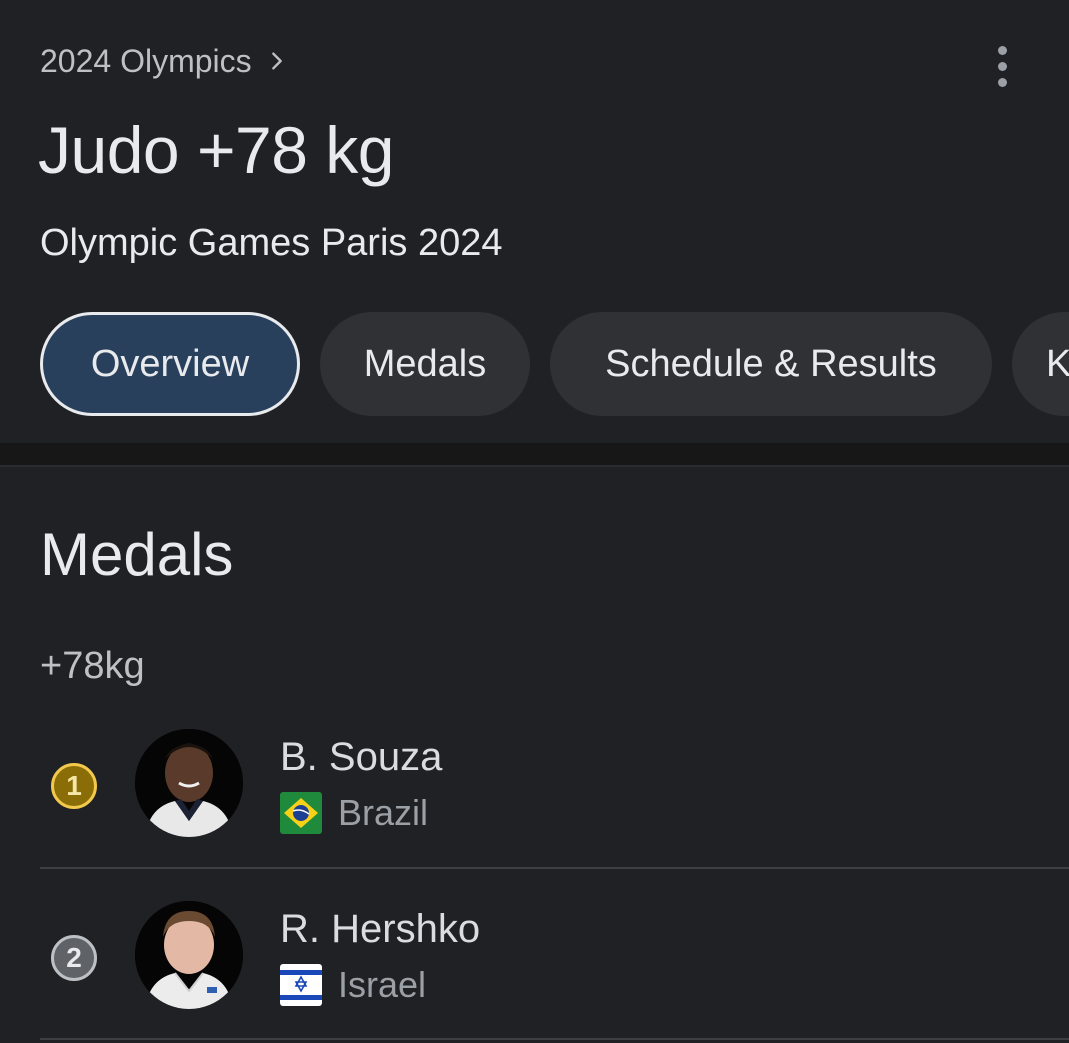 Image resolution: width=1069 pixels, height=1043 pixels. I want to click on medal-row: 2 R. Hershko Israel, so click(554, 967).